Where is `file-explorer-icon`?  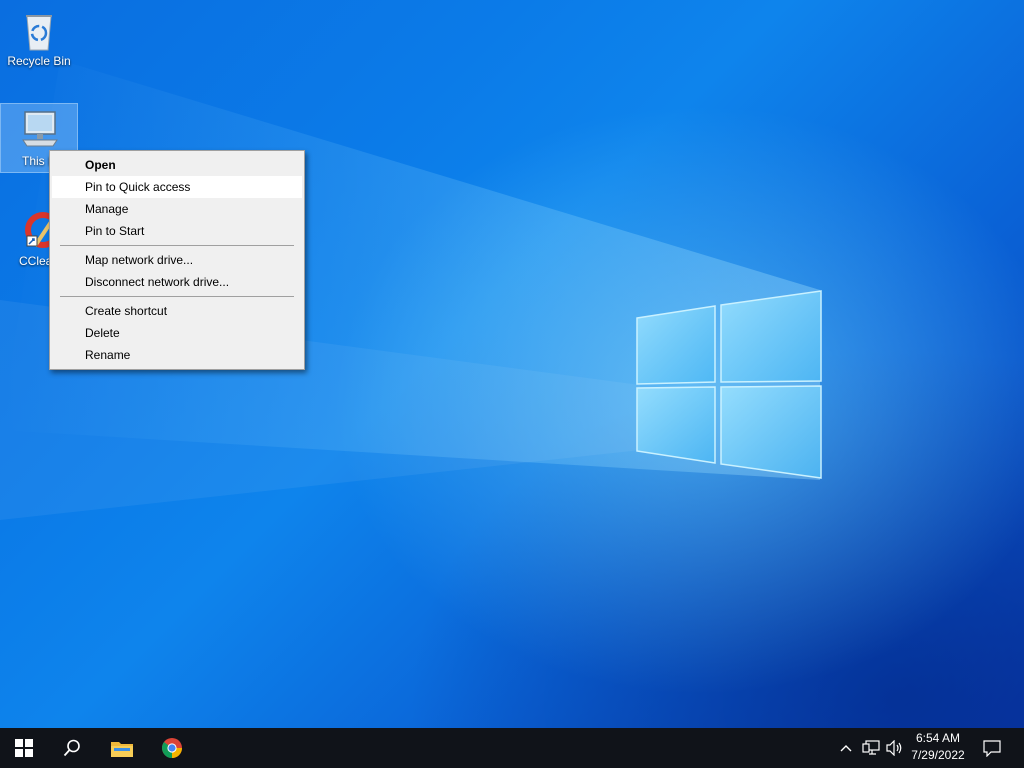 file-explorer-icon is located at coordinates (122, 749).